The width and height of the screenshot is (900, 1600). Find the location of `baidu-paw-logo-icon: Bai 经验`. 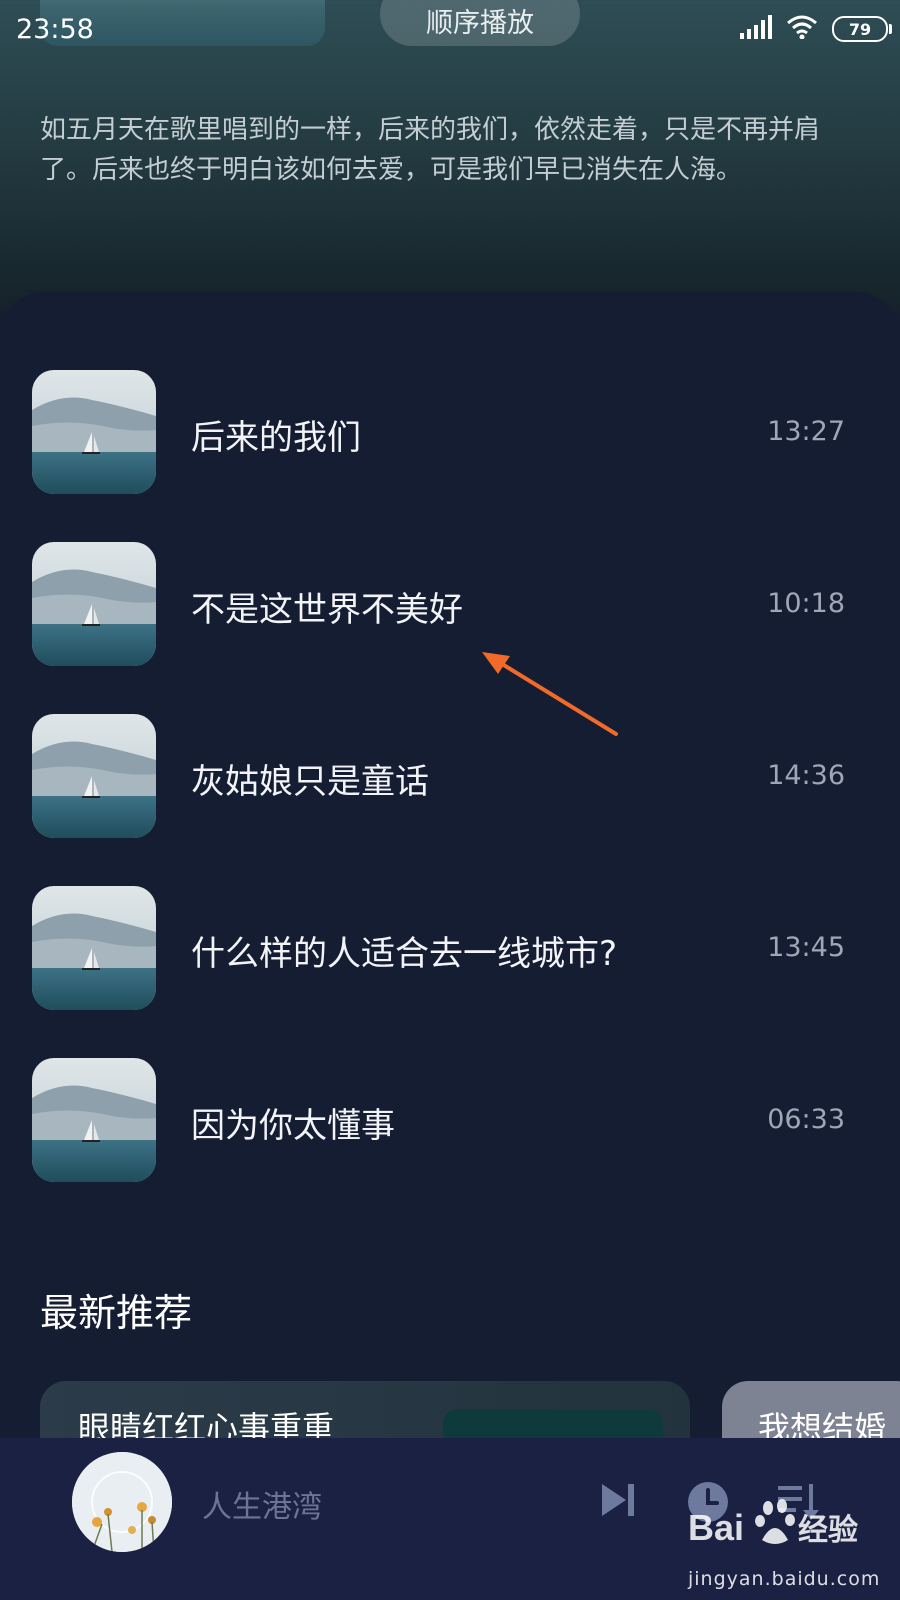

baidu-paw-logo-icon: Bai 经验 is located at coordinates (773, 1523).